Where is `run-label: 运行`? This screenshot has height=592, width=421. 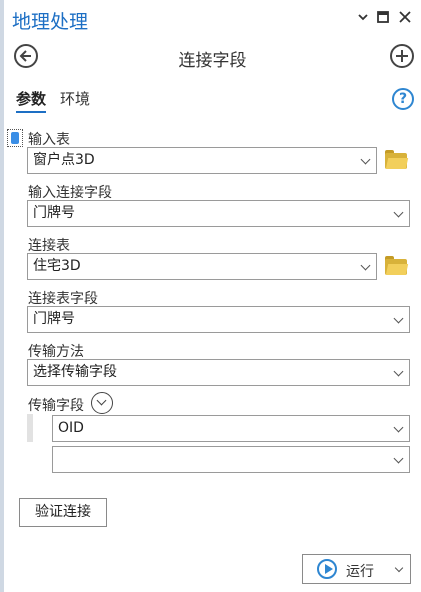
run-label: 运行 is located at coordinates (360, 572).